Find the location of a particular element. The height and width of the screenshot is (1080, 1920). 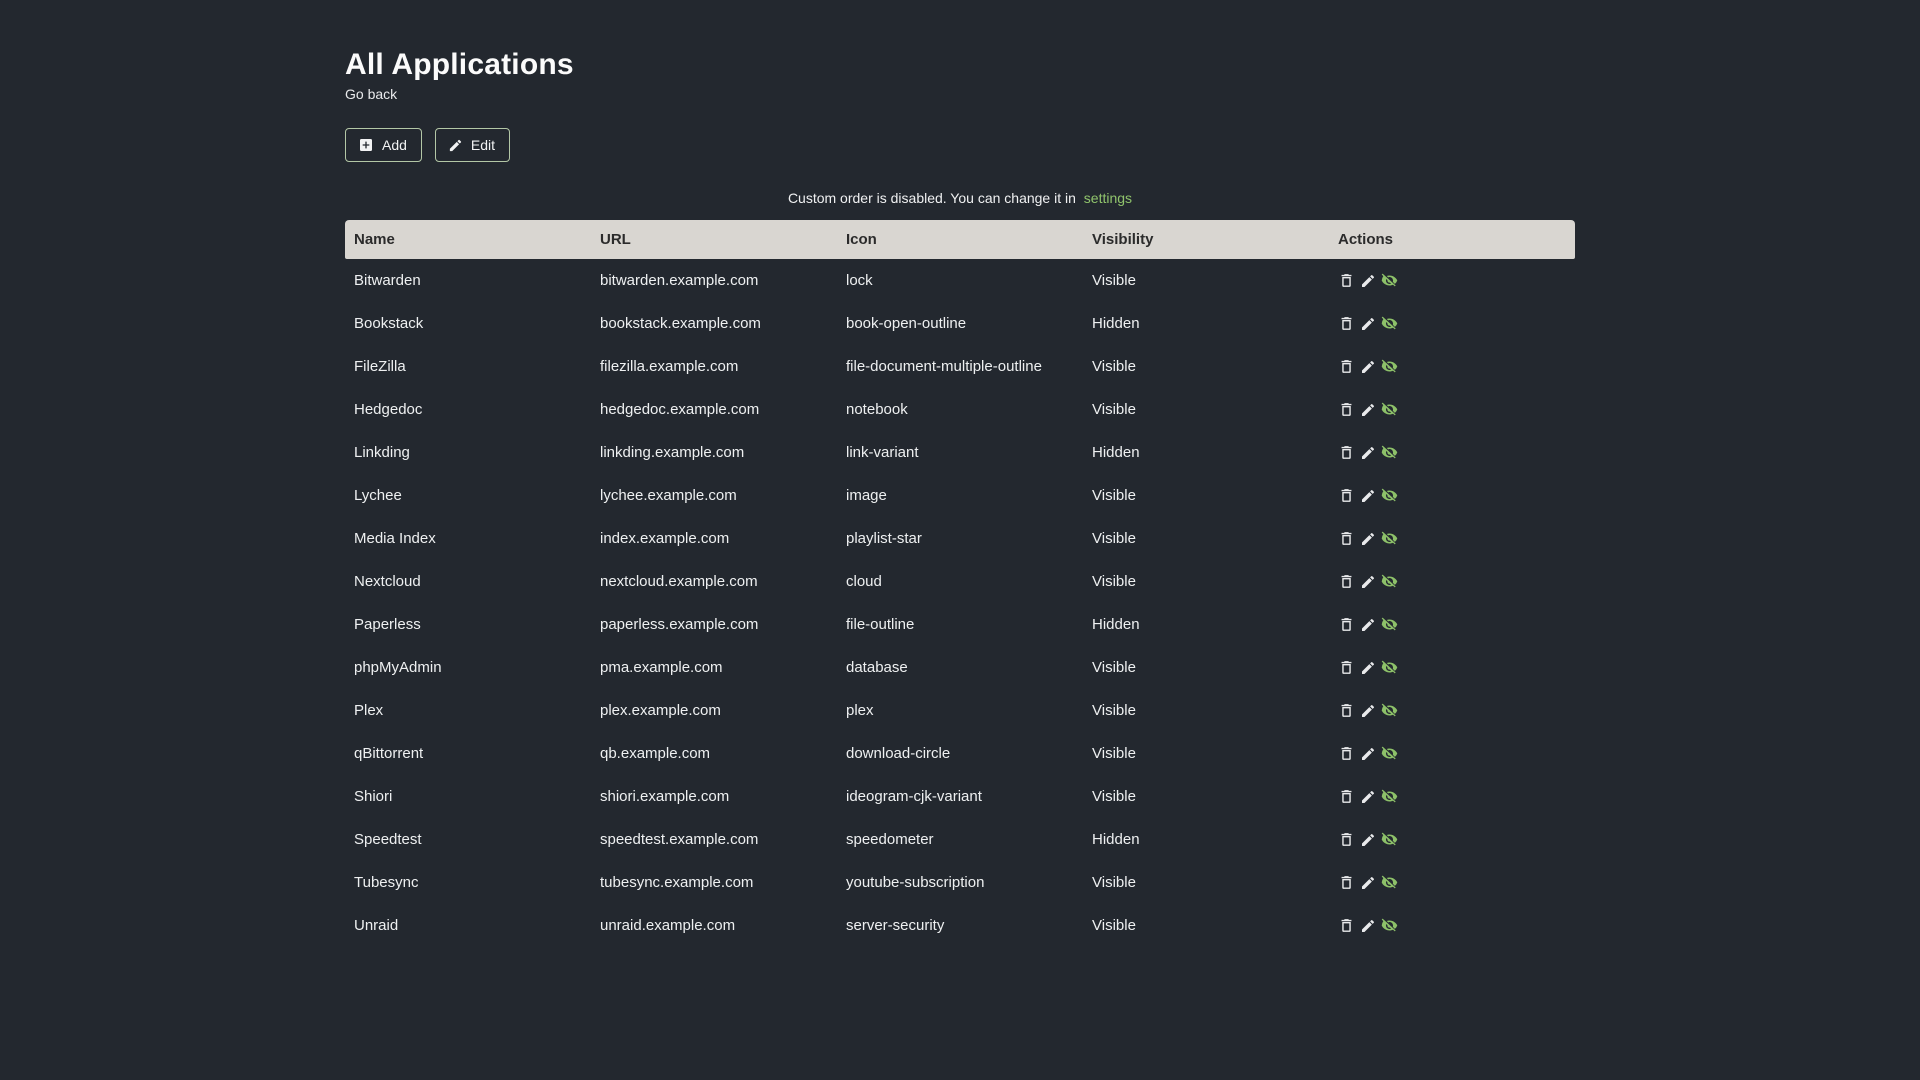

cell-name: Bookstack is located at coordinates (389, 323).